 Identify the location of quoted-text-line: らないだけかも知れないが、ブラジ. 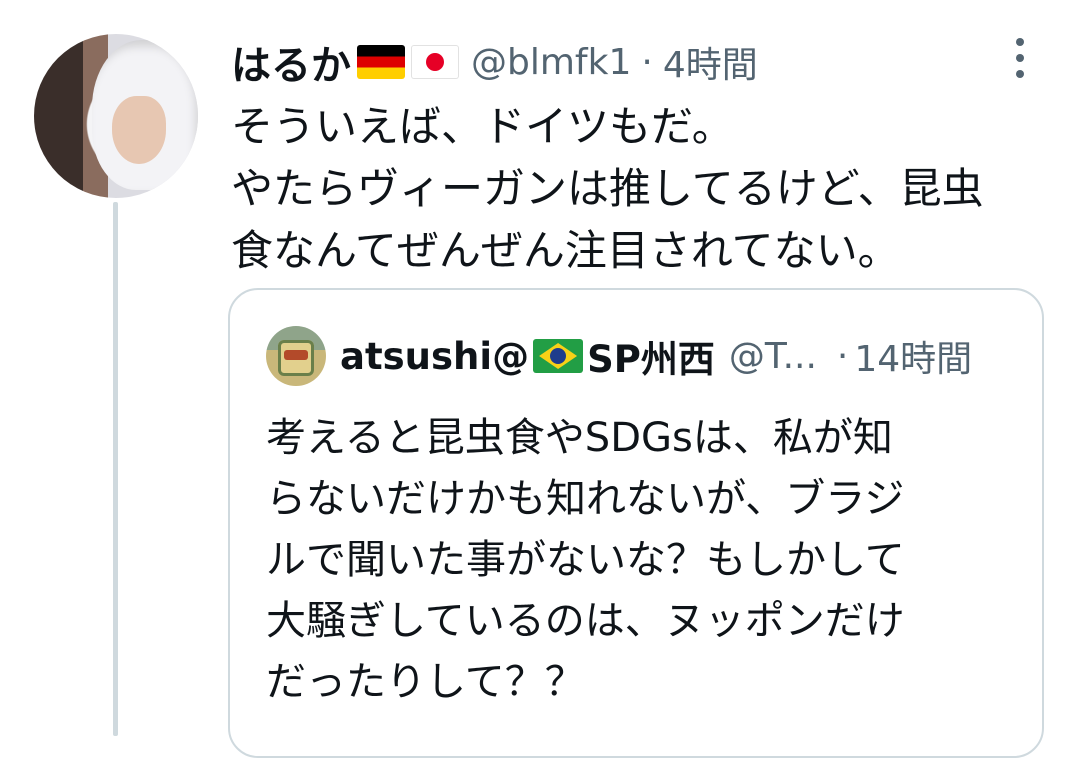
(585, 499).